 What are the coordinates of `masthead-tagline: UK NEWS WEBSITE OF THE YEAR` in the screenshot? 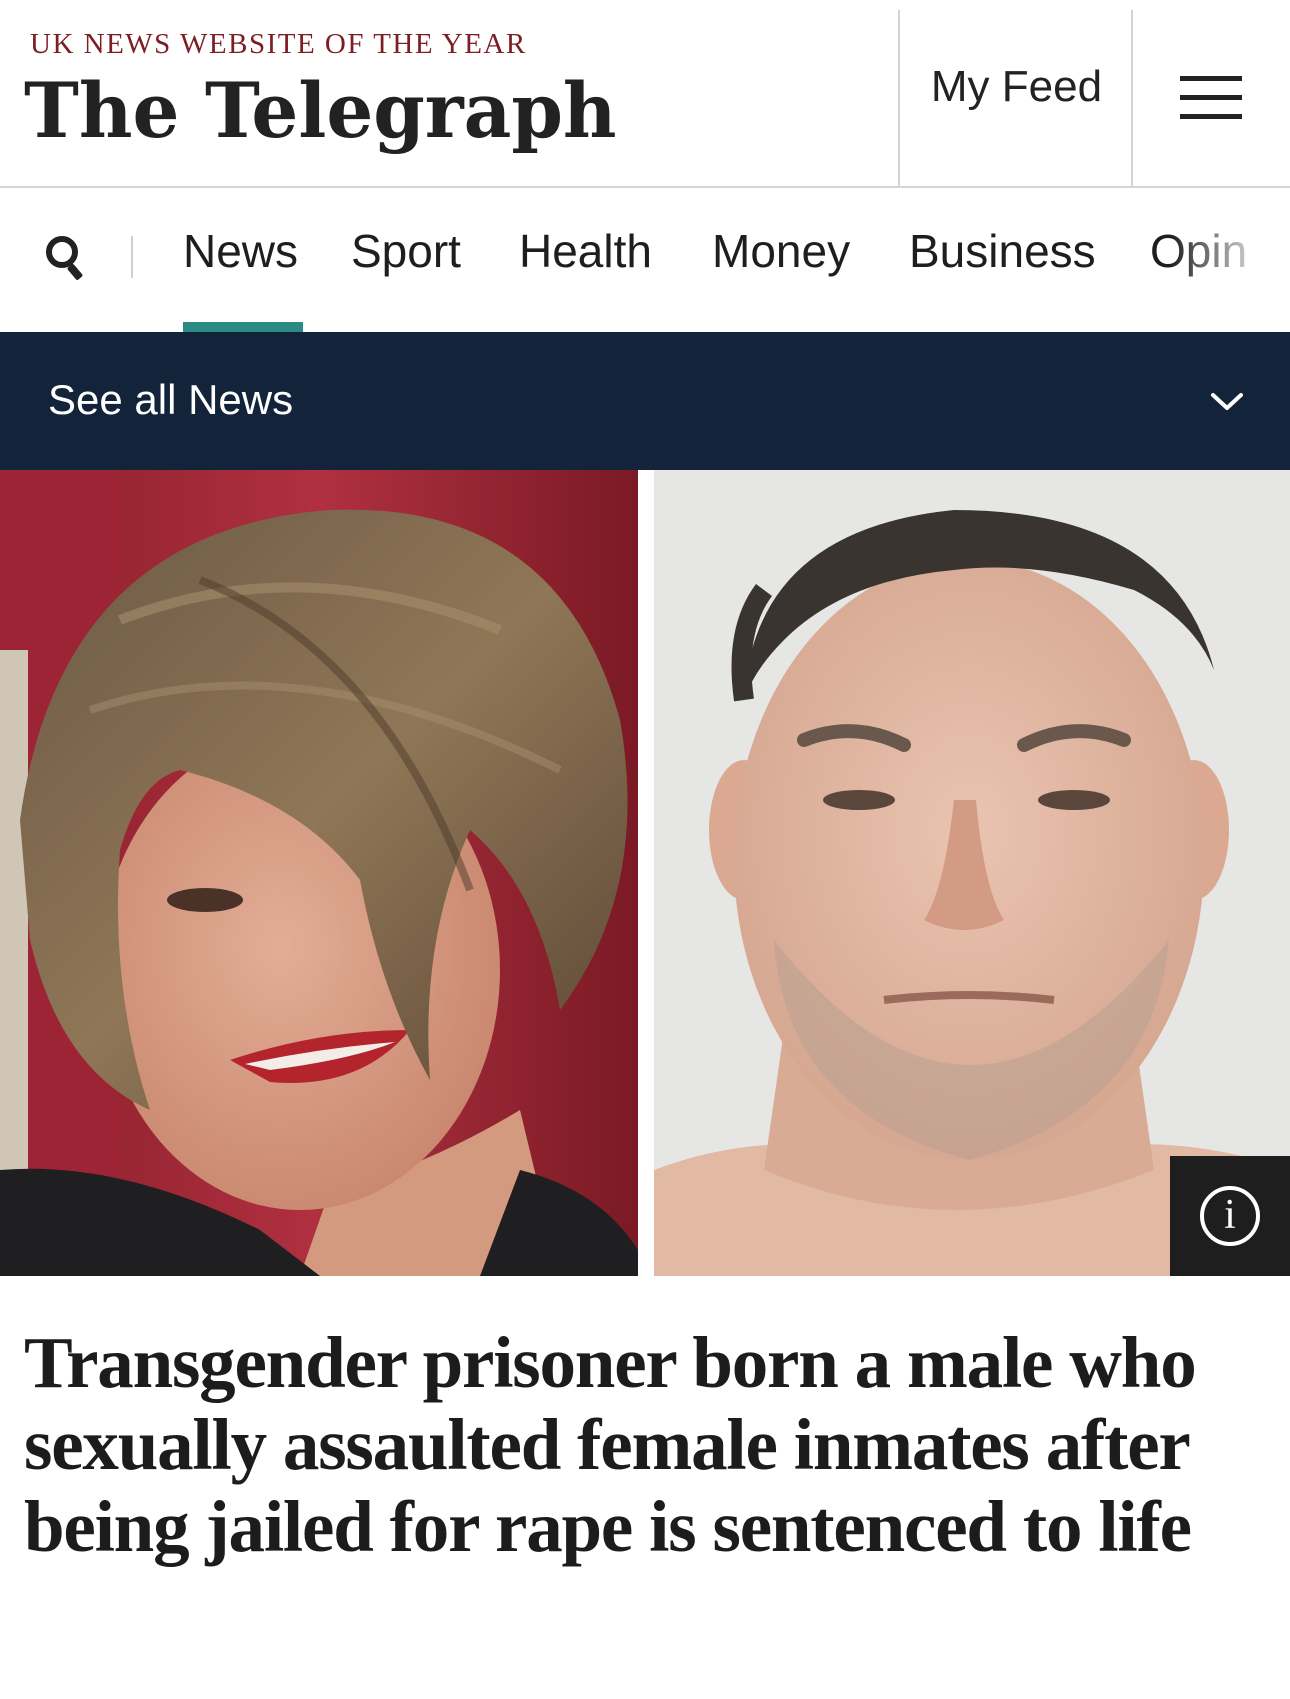 It's located at (278, 44).